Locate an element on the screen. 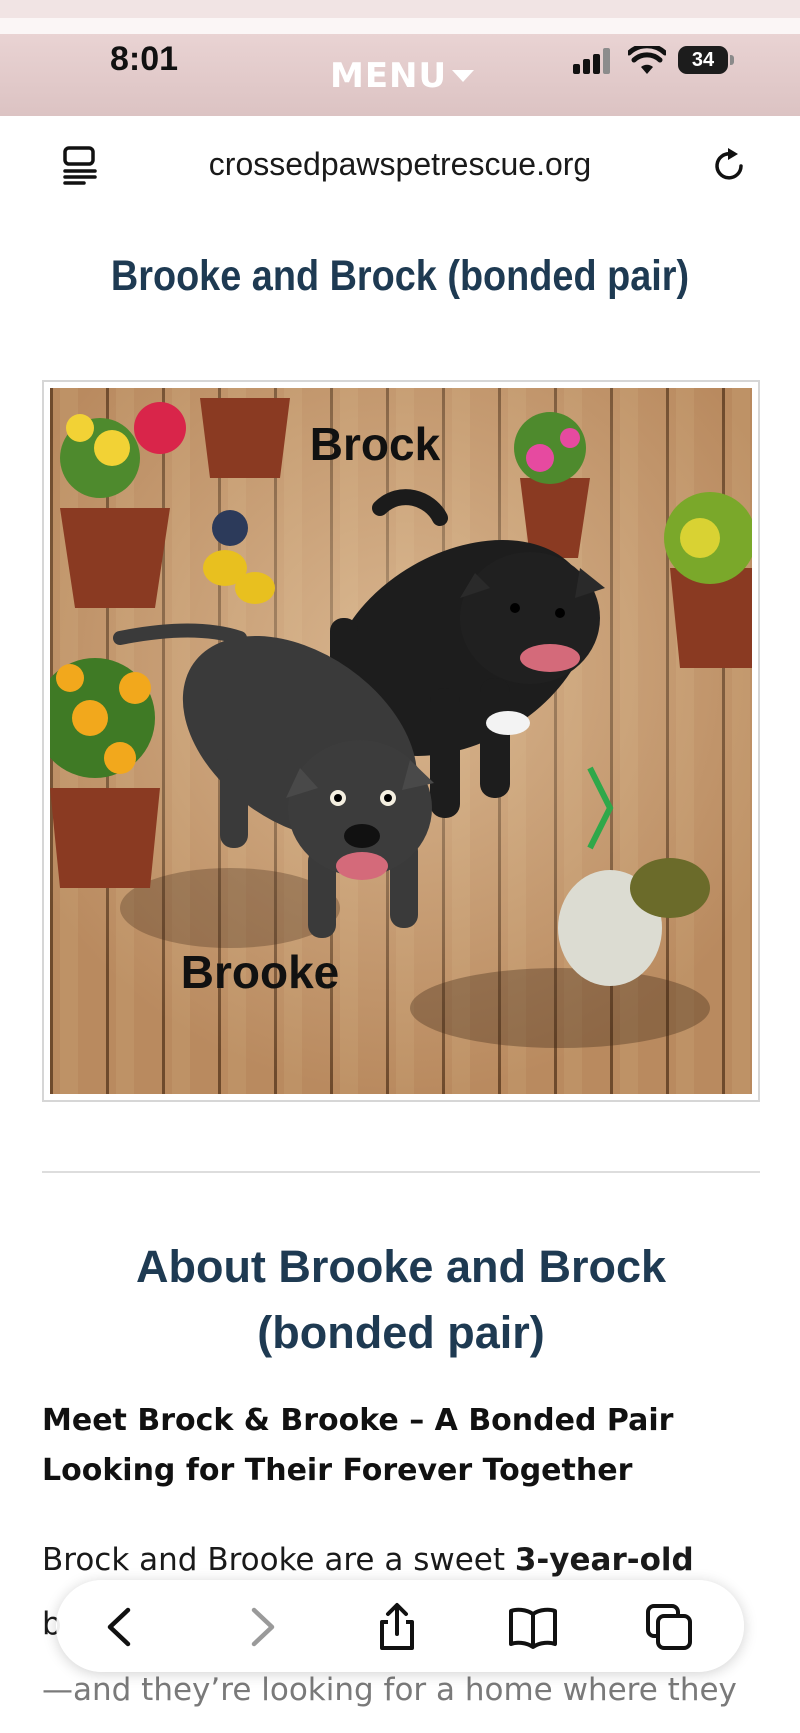 This screenshot has width=800, height=1733. cellular-signal-icon is located at coordinates (591, 61).